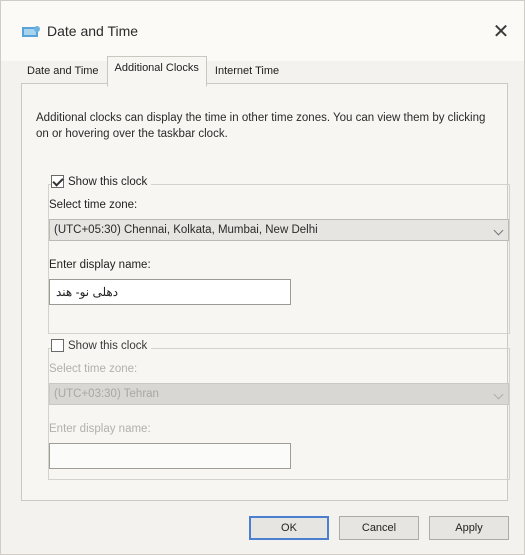  I want to click on window-title: Date and Time, so click(93, 31).